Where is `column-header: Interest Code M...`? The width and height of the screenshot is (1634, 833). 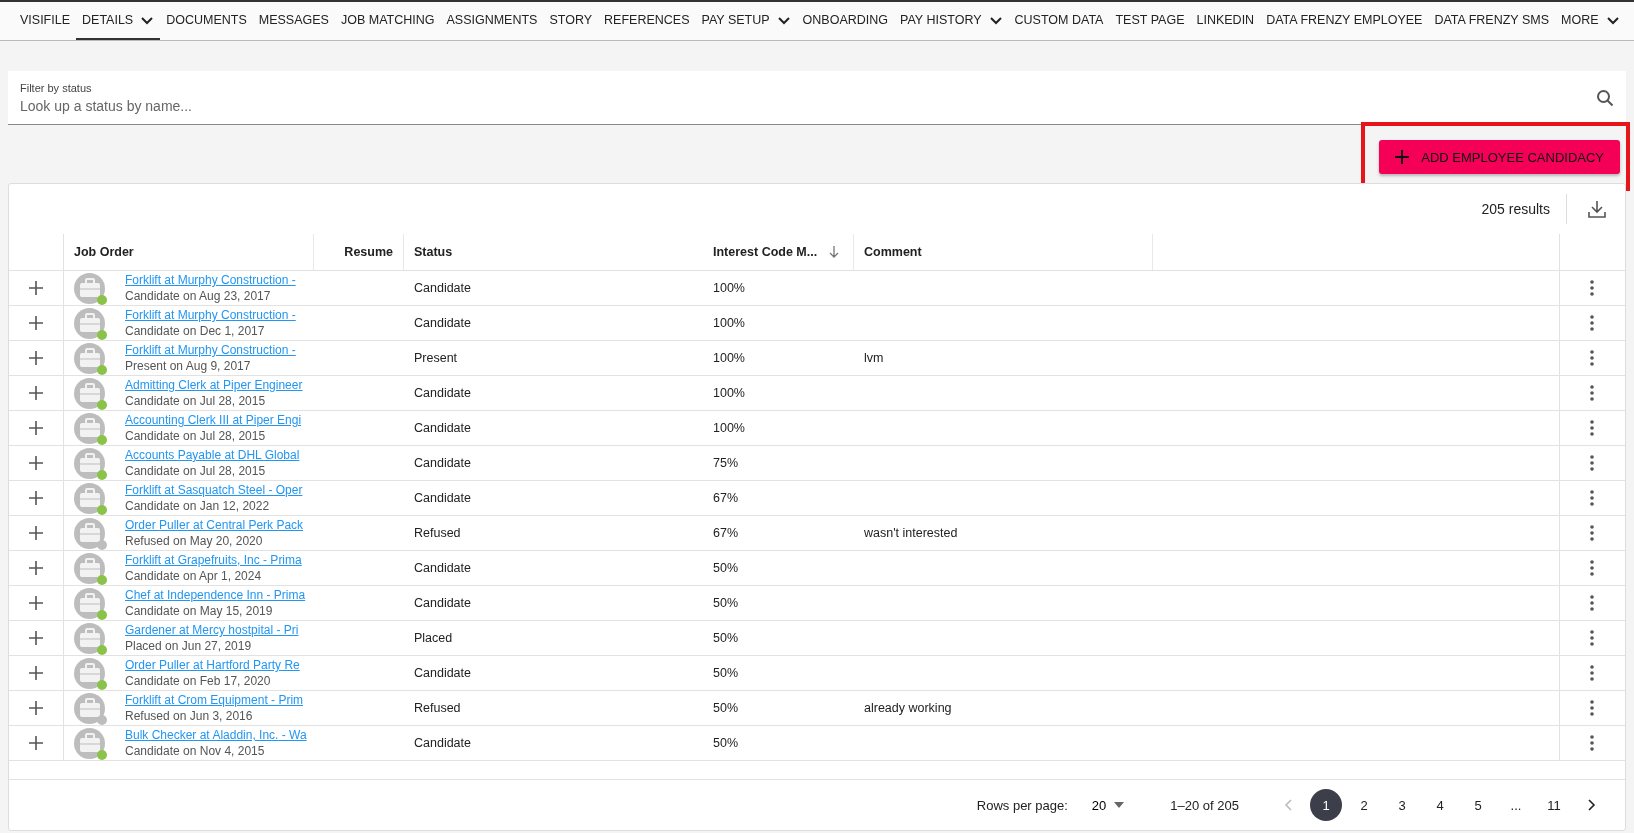 column-header: Interest Code M... is located at coordinates (778, 252).